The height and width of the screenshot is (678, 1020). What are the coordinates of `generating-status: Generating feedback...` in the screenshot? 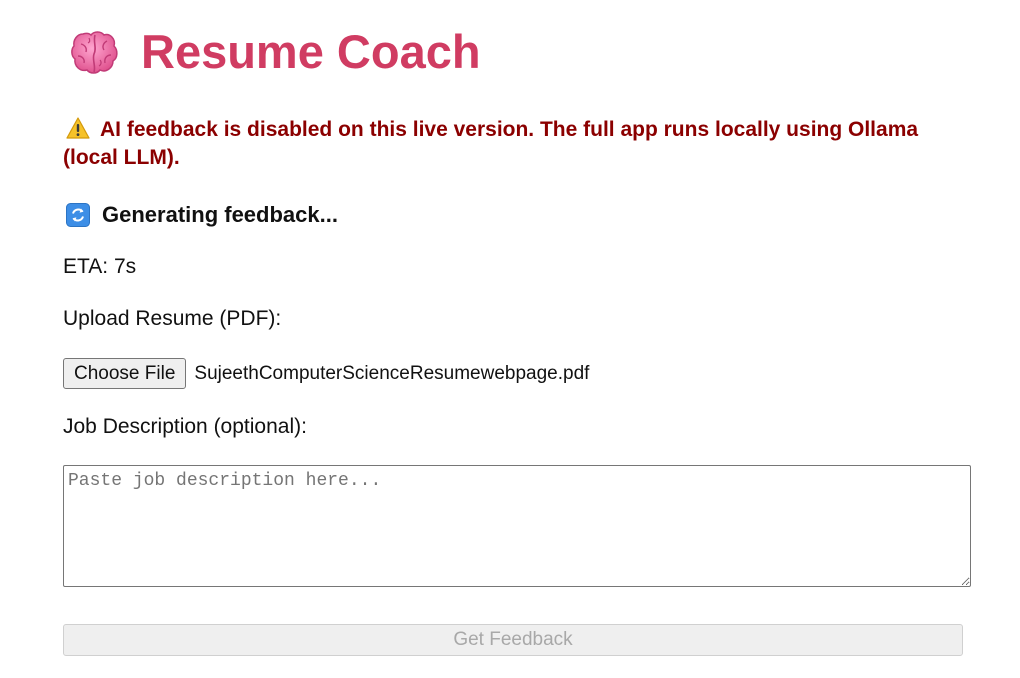 It's located at (202, 215).